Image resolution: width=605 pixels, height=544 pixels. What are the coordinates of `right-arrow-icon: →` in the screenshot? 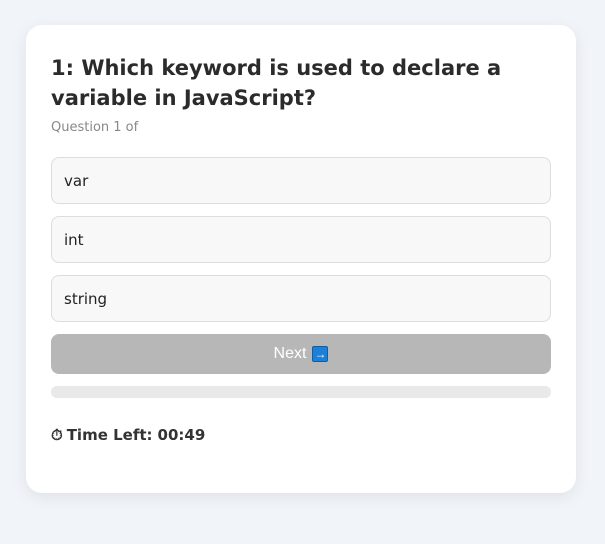 It's located at (320, 354).